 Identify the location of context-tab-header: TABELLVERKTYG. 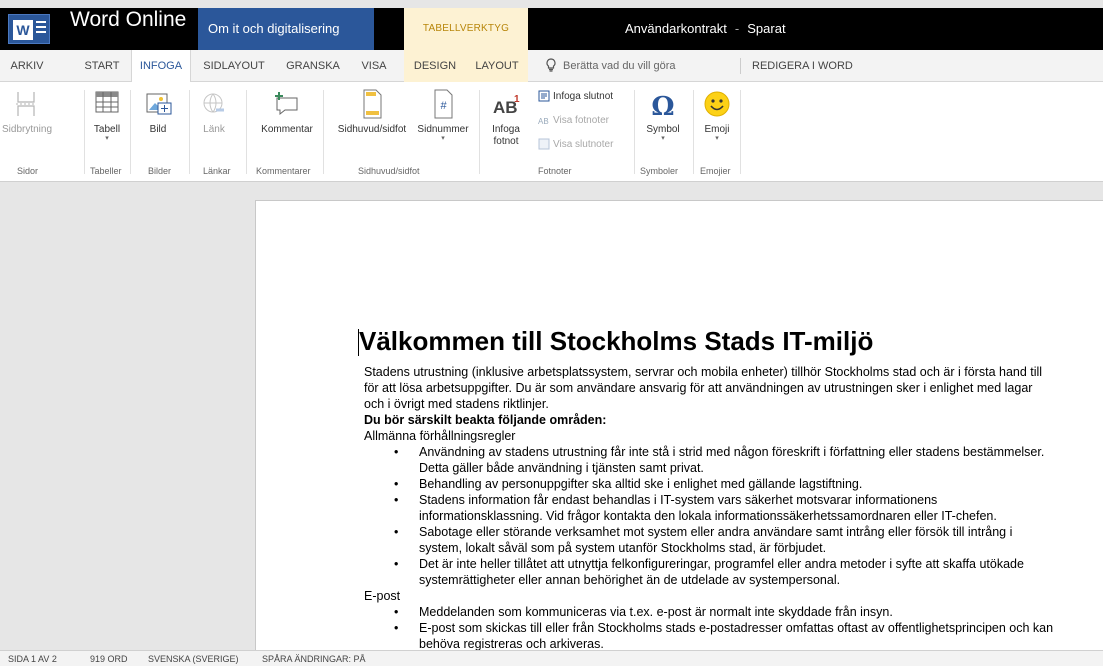
(466, 29).